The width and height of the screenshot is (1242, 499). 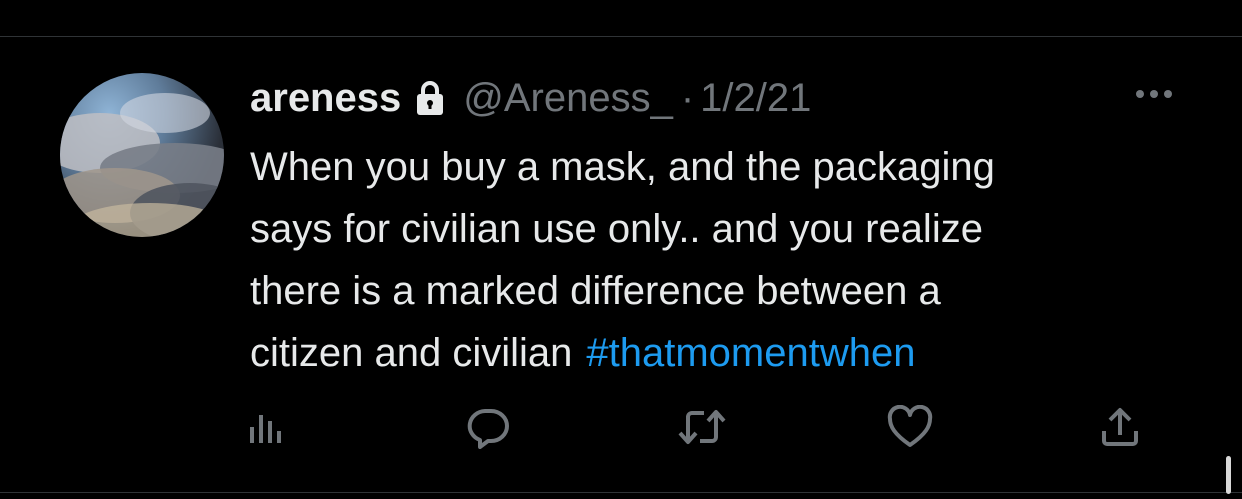 What do you see at coordinates (702, 427) in the screenshot?
I see `retweet-icon` at bounding box center [702, 427].